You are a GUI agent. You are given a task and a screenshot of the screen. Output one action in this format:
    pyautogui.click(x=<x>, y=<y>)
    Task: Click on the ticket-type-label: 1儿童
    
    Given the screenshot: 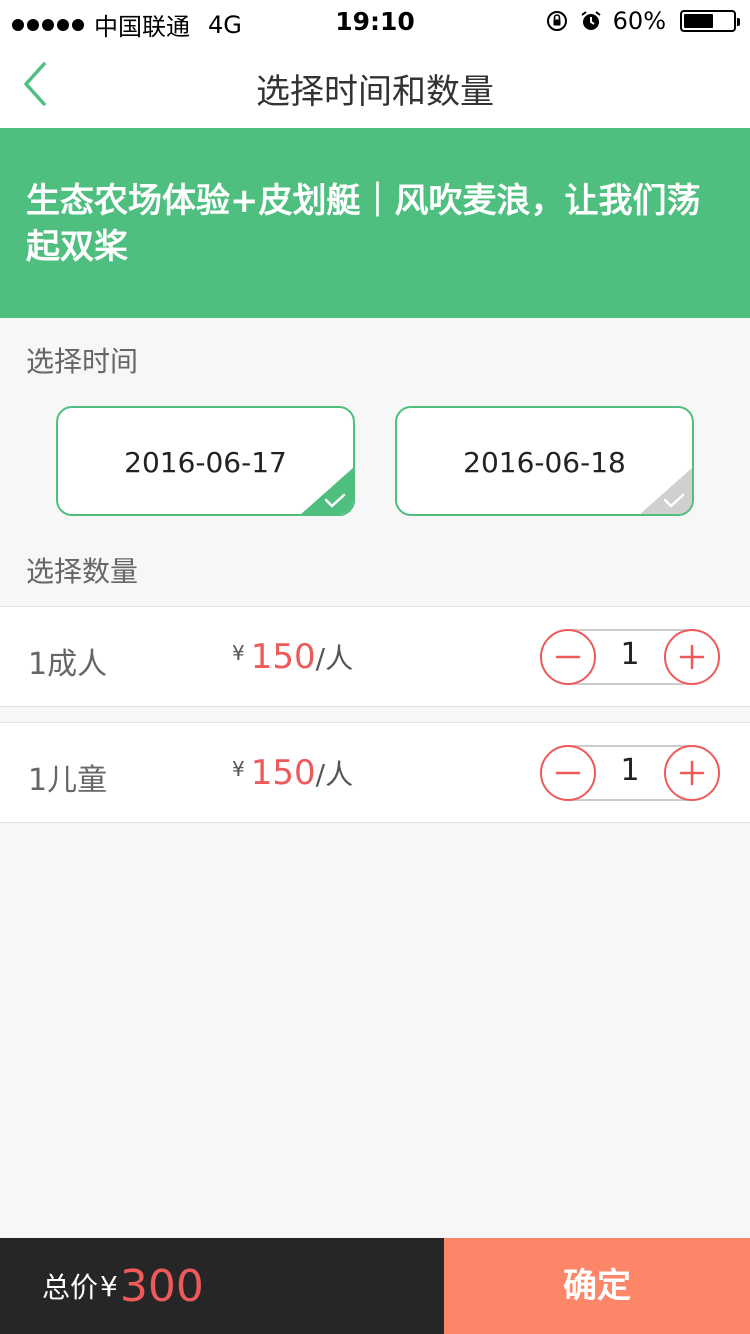 What is the action you would take?
    pyautogui.click(x=68, y=780)
    